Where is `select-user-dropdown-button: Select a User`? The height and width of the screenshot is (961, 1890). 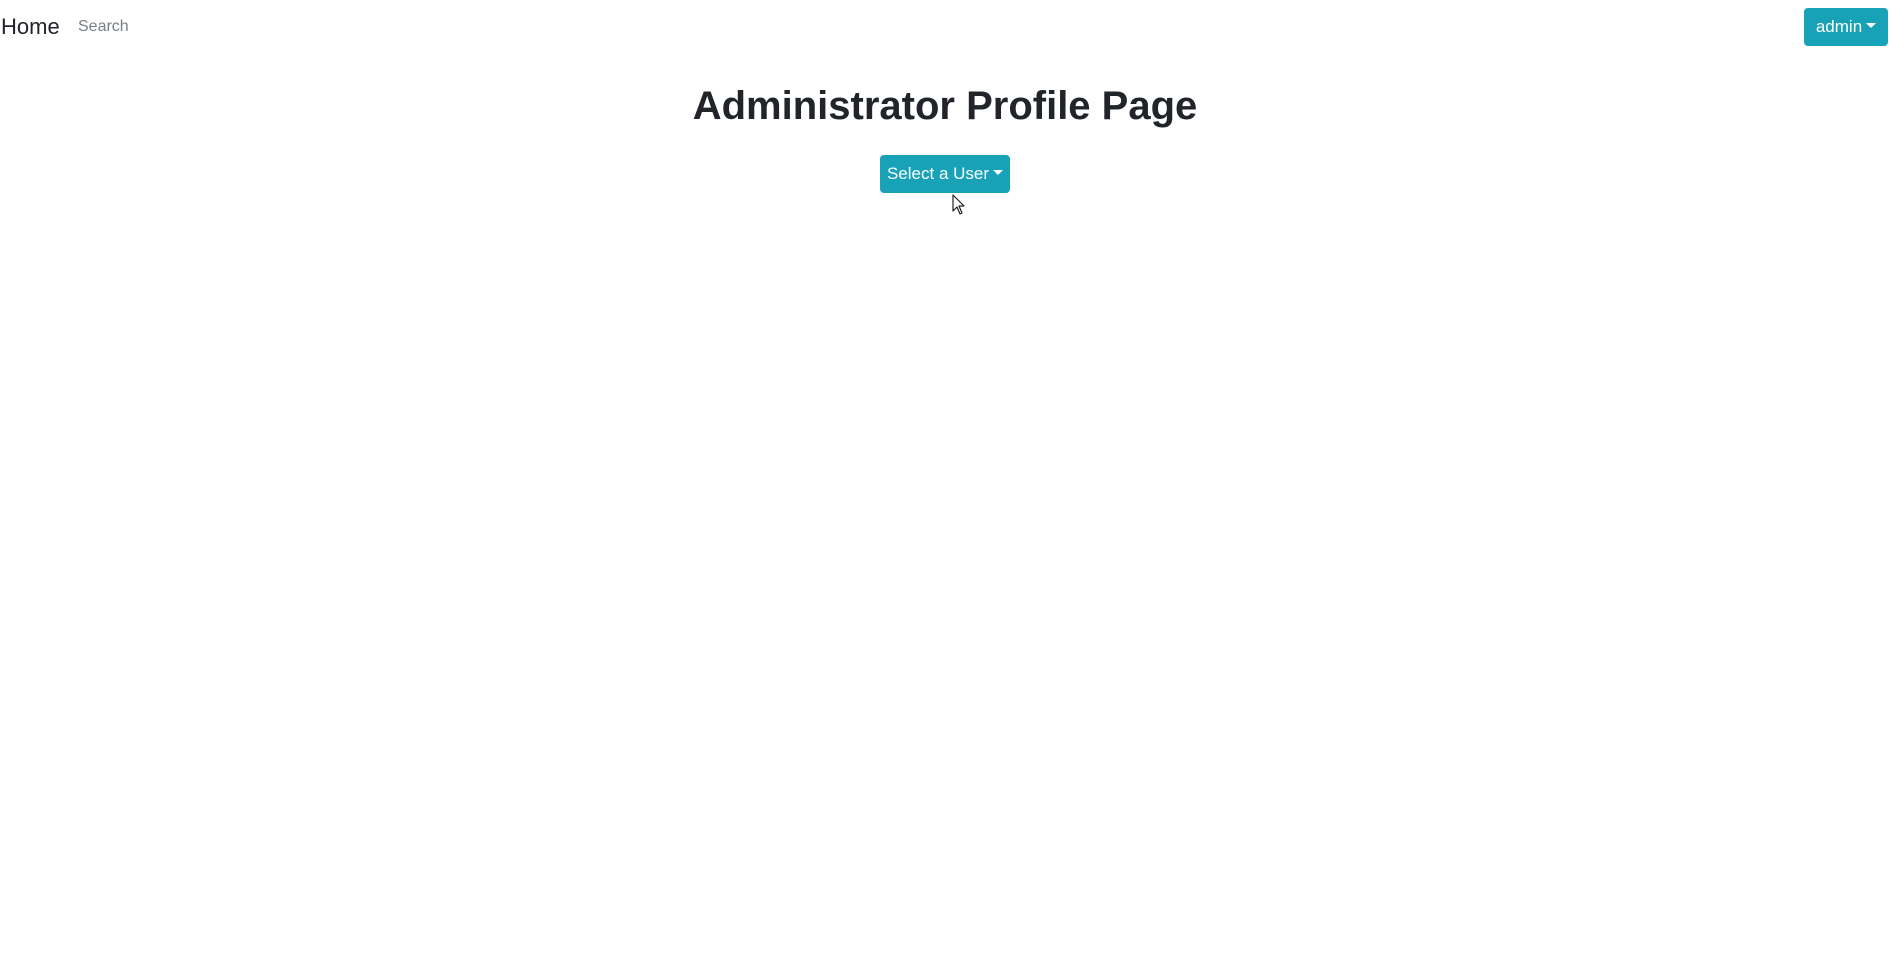 select-user-dropdown-button: Select a User is located at coordinates (945, 174).